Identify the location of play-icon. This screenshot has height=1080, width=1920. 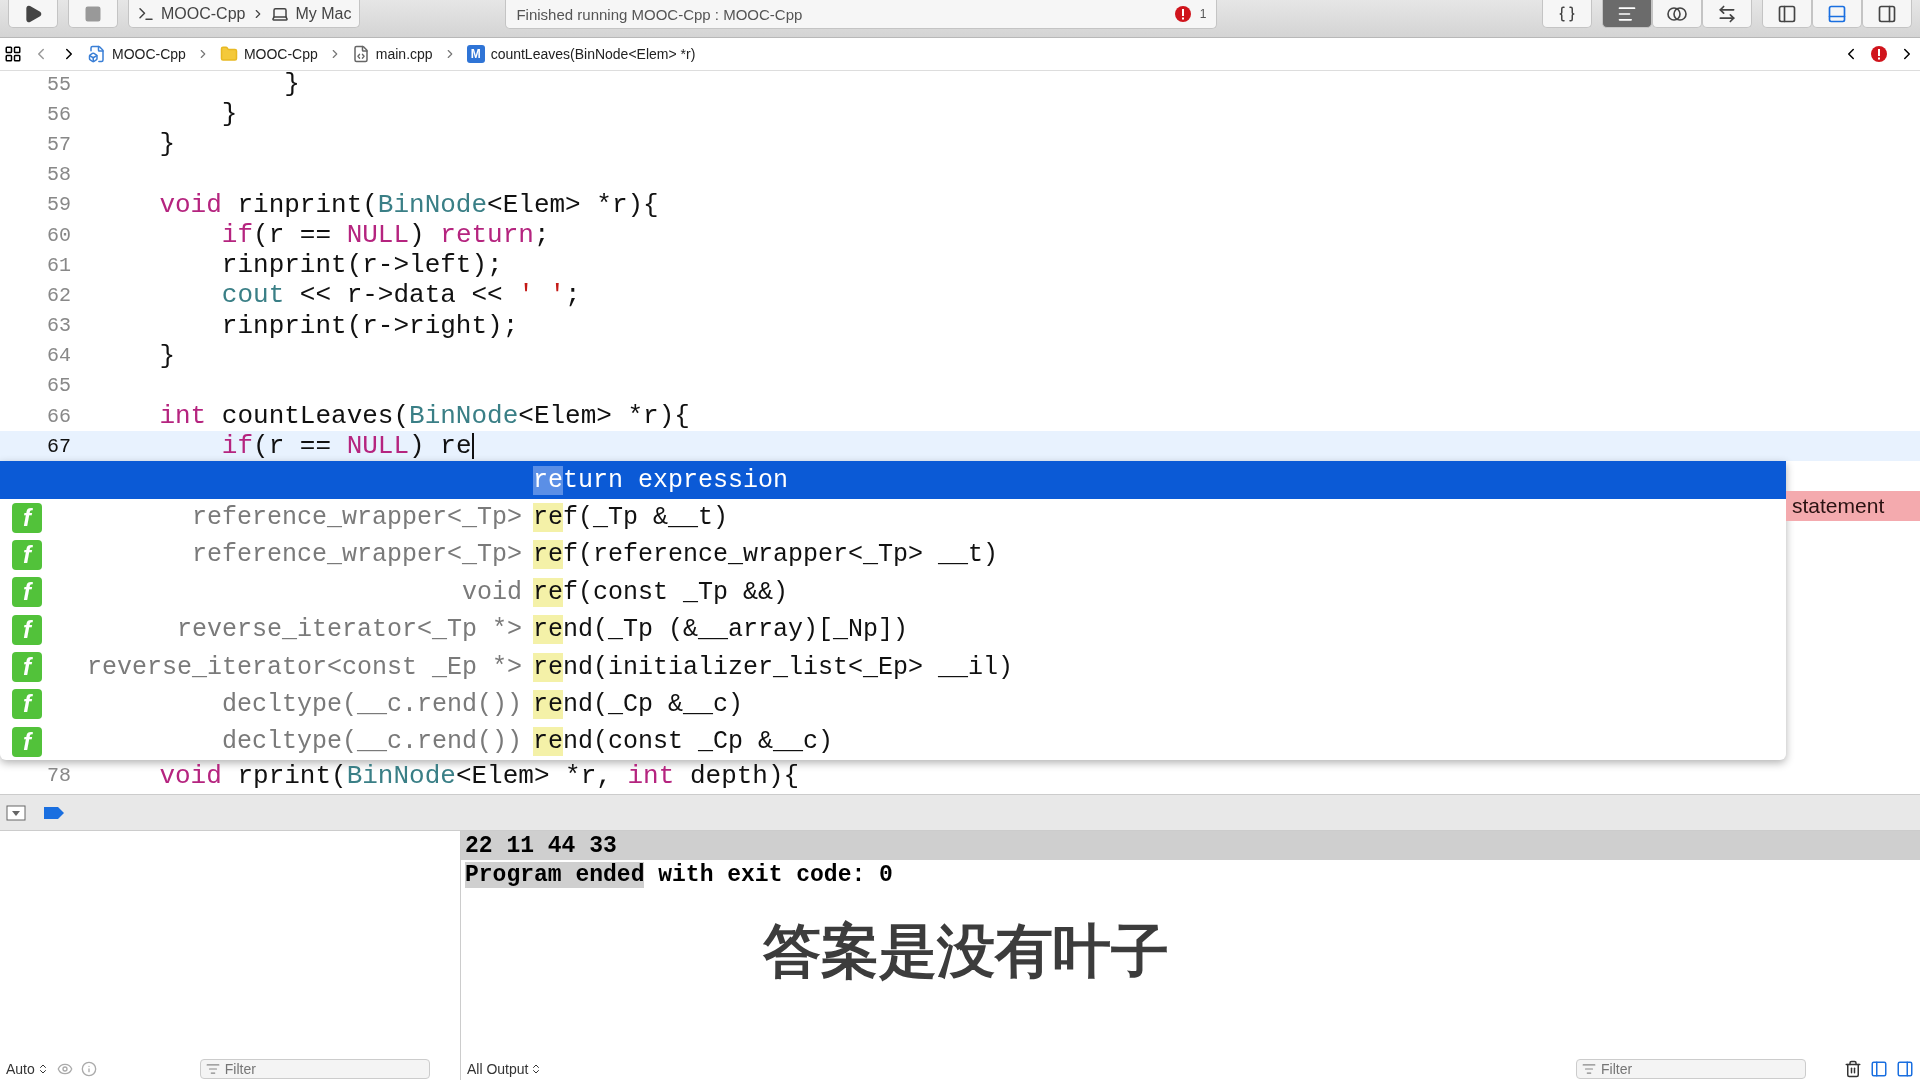
(33, 13).